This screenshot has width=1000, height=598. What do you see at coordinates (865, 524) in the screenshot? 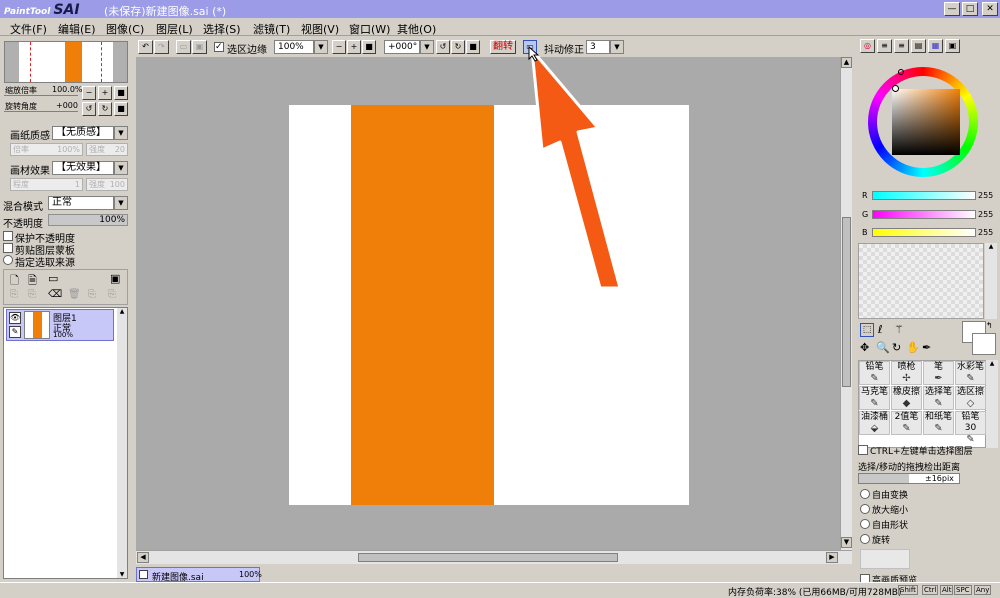
I see `free-shape-radio` at bounding box center [865, 524].